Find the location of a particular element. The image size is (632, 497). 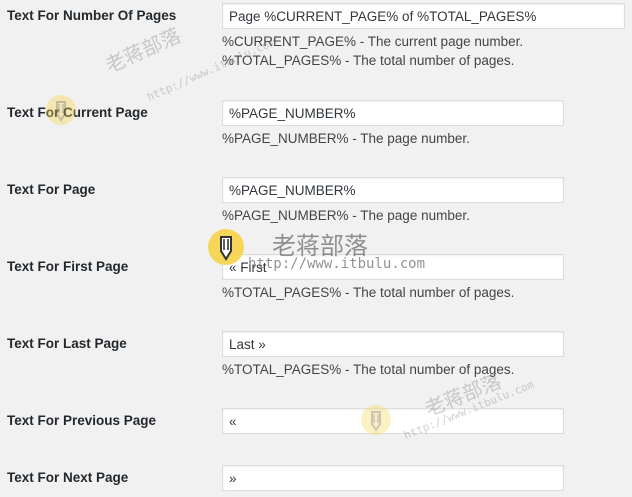

number-of-pages-input is located at coordinates (423, 16).